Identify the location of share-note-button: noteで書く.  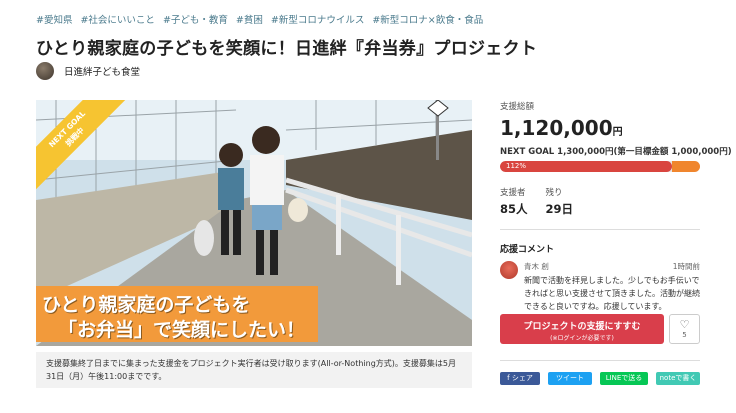
(678, 378).